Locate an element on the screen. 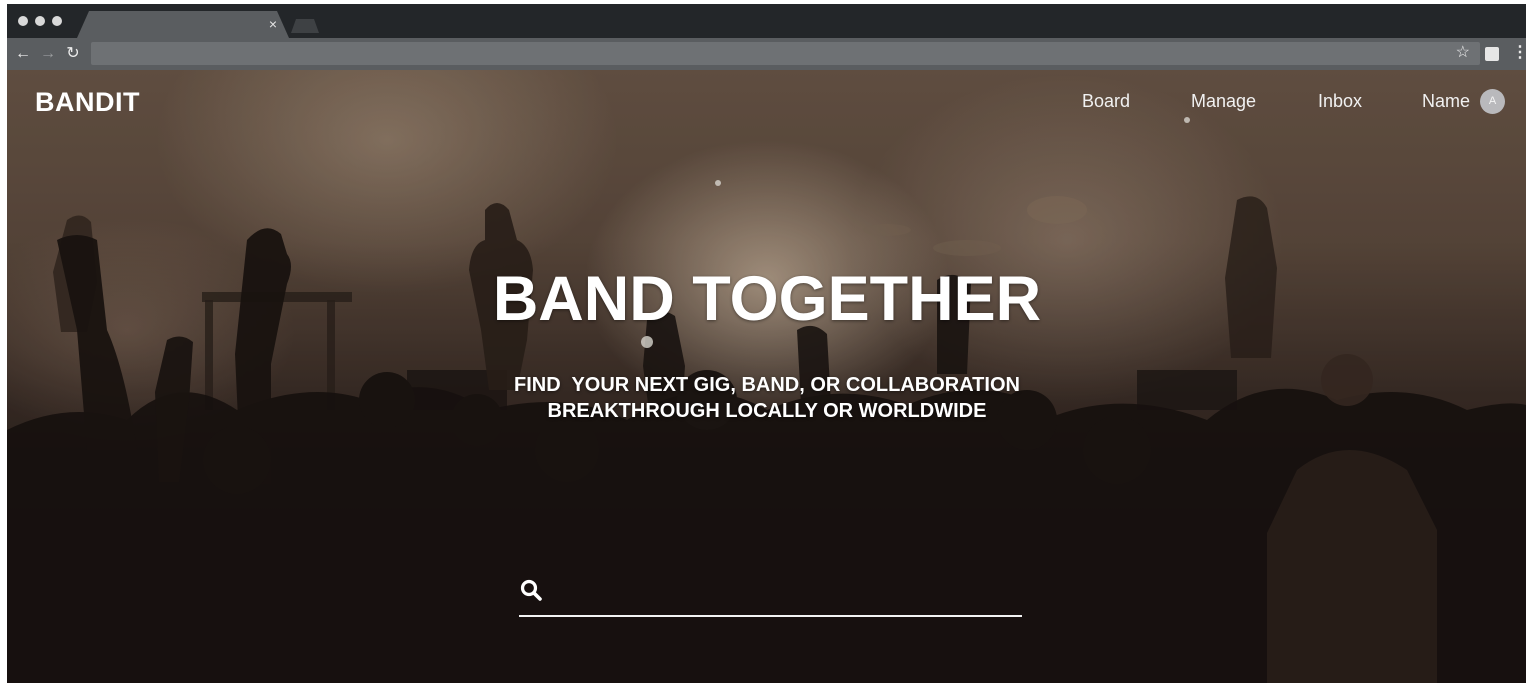 Image resolution: width=1530 pixels, height=683 pixels. search-input is located at coordinates (786, 592).